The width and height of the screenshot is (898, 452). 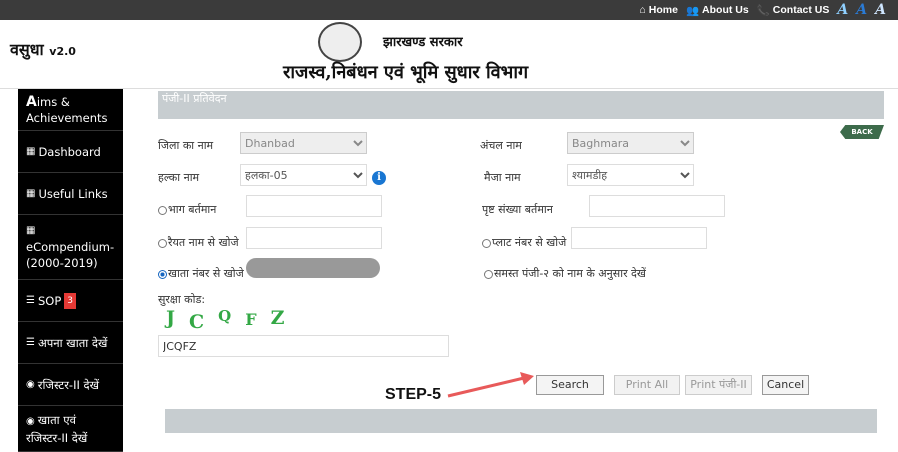 I want to click on sidebar-item-label: रजिस्टर-II देखें, so click(x=68, y=384).